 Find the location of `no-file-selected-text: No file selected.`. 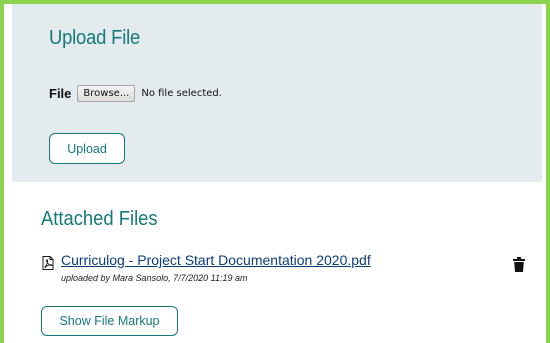

no-file-selected-text: No file selected. is located at coordinates (181, 93).